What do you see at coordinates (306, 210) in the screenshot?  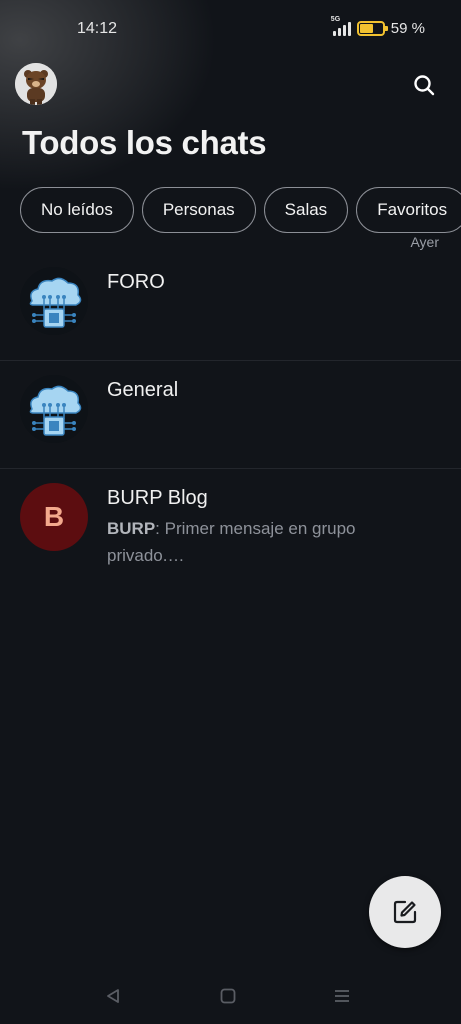 I see `chip-salas: Salas` at bounding box center [306, 210].